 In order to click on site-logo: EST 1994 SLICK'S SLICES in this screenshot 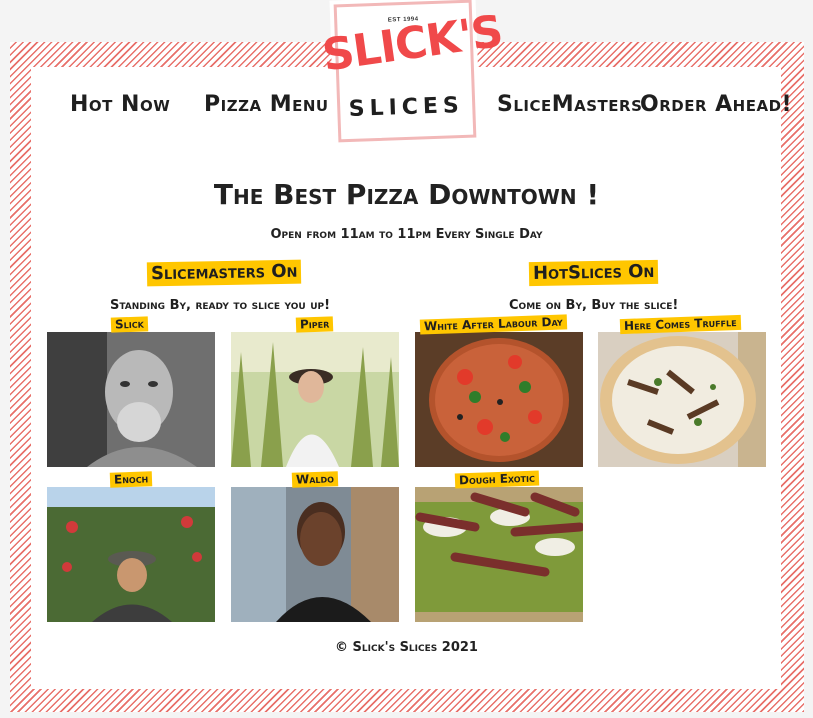, I will do `click(412, 71)`.